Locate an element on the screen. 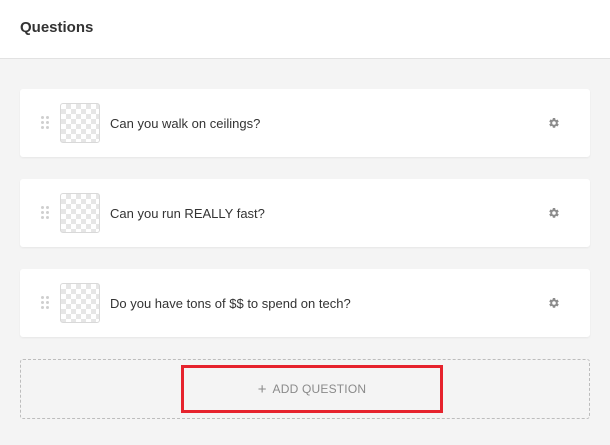 The height and width of the screenshot is (445, 610). add-question-button: + ADD QUESTION is located at coordinates (312, 389).